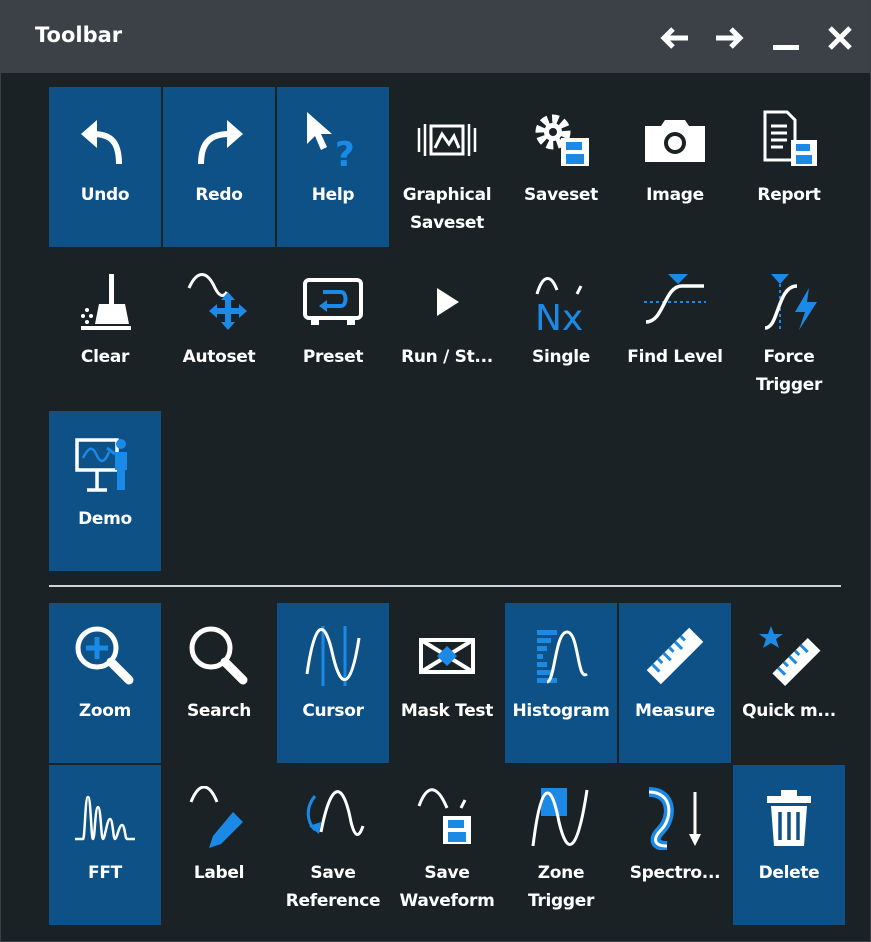 Image resolution: width=871 pixels, height=942 pixels. I want to click on quick-measure-icon, so click(790, 656).